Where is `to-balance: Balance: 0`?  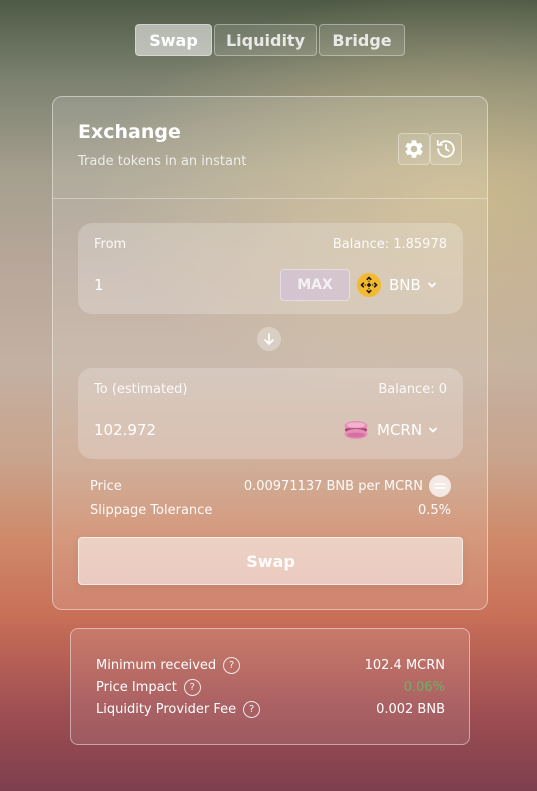 to-balance: Balance: 0 is located at coordinates (412, 389).